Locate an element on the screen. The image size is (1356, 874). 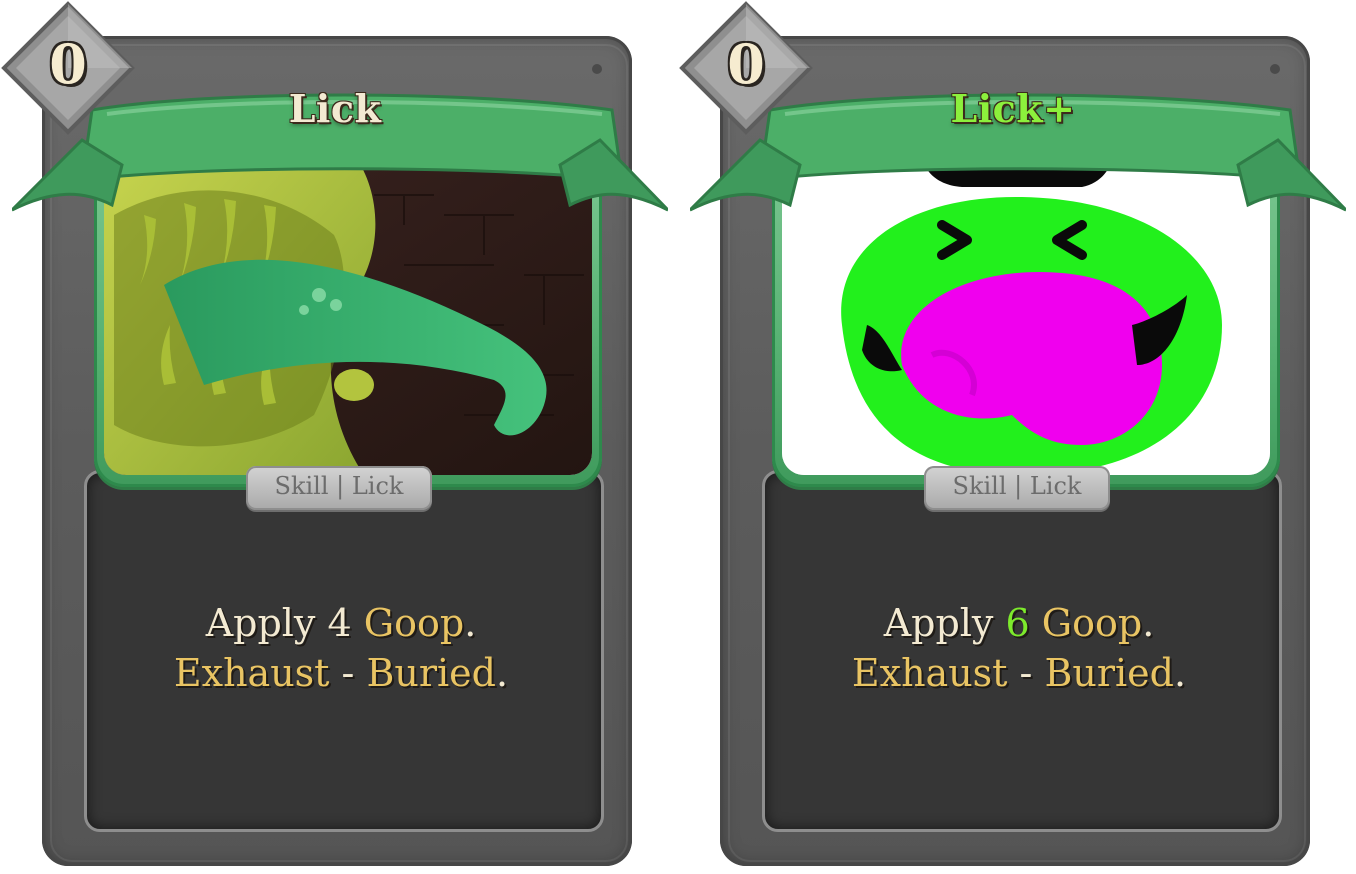
description-line-1: Apply 6 Goop. is located at coordinates (1019, 623).